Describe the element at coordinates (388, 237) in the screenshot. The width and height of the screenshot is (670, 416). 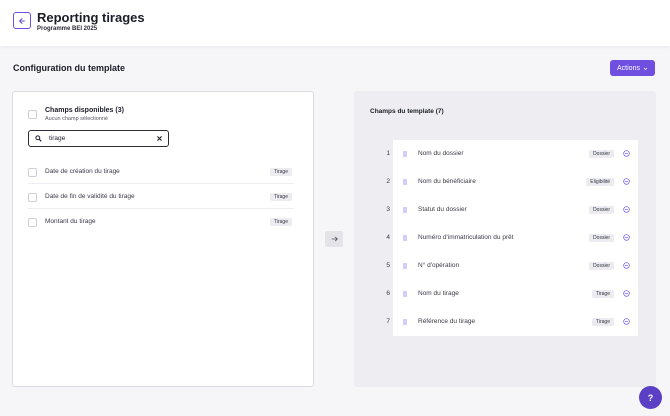
I see `row-number: 4` at that location.